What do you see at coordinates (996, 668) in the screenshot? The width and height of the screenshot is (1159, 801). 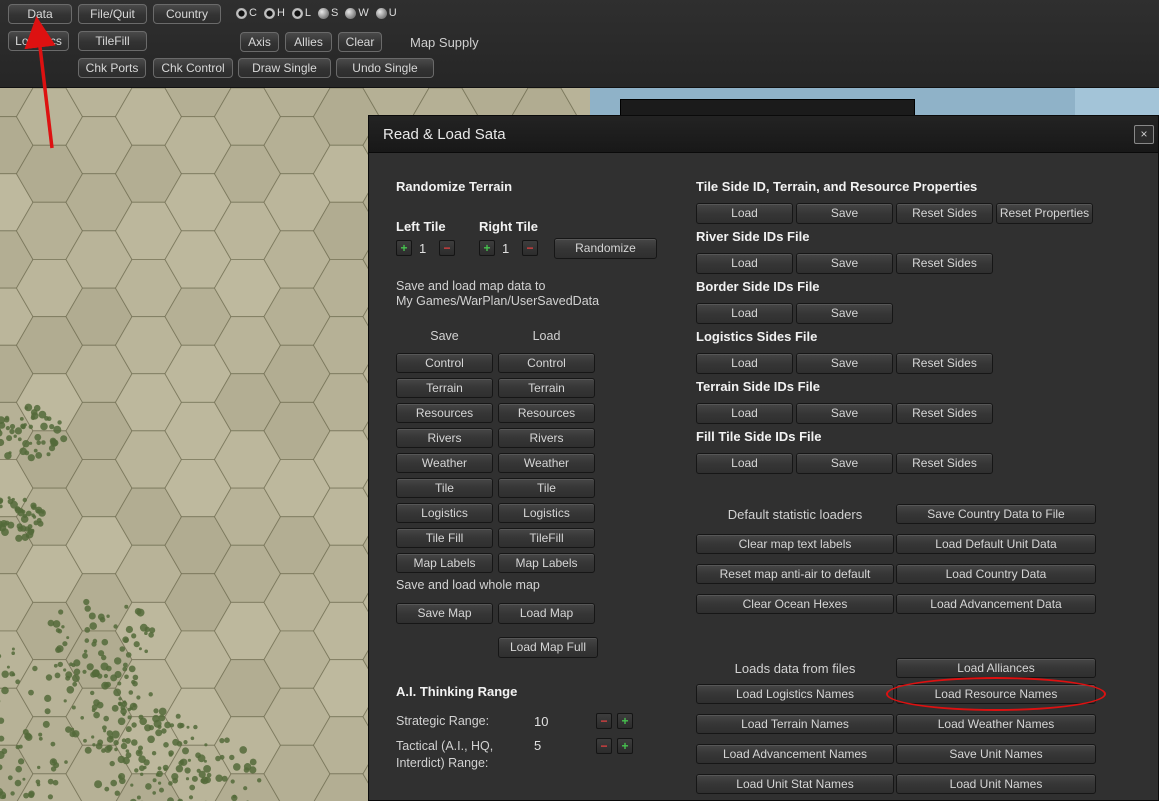 I see `load-alliances-button: Load Alliances` at bounding box center [996, 668].